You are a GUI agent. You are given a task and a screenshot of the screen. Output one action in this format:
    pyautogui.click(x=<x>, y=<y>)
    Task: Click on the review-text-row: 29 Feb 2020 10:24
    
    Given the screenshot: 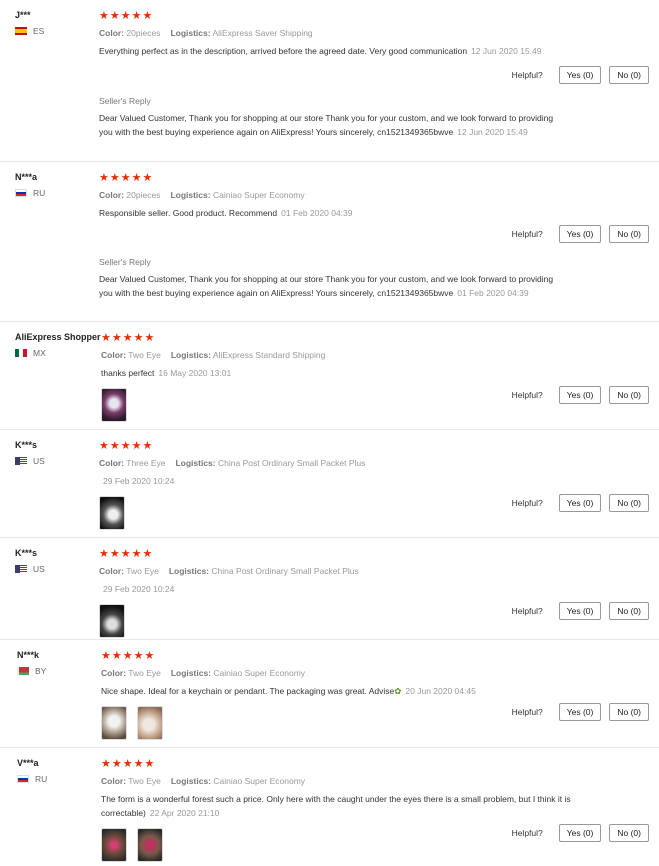 What is the action you would take?
    pyautogui.click(x=349, y=589)
    